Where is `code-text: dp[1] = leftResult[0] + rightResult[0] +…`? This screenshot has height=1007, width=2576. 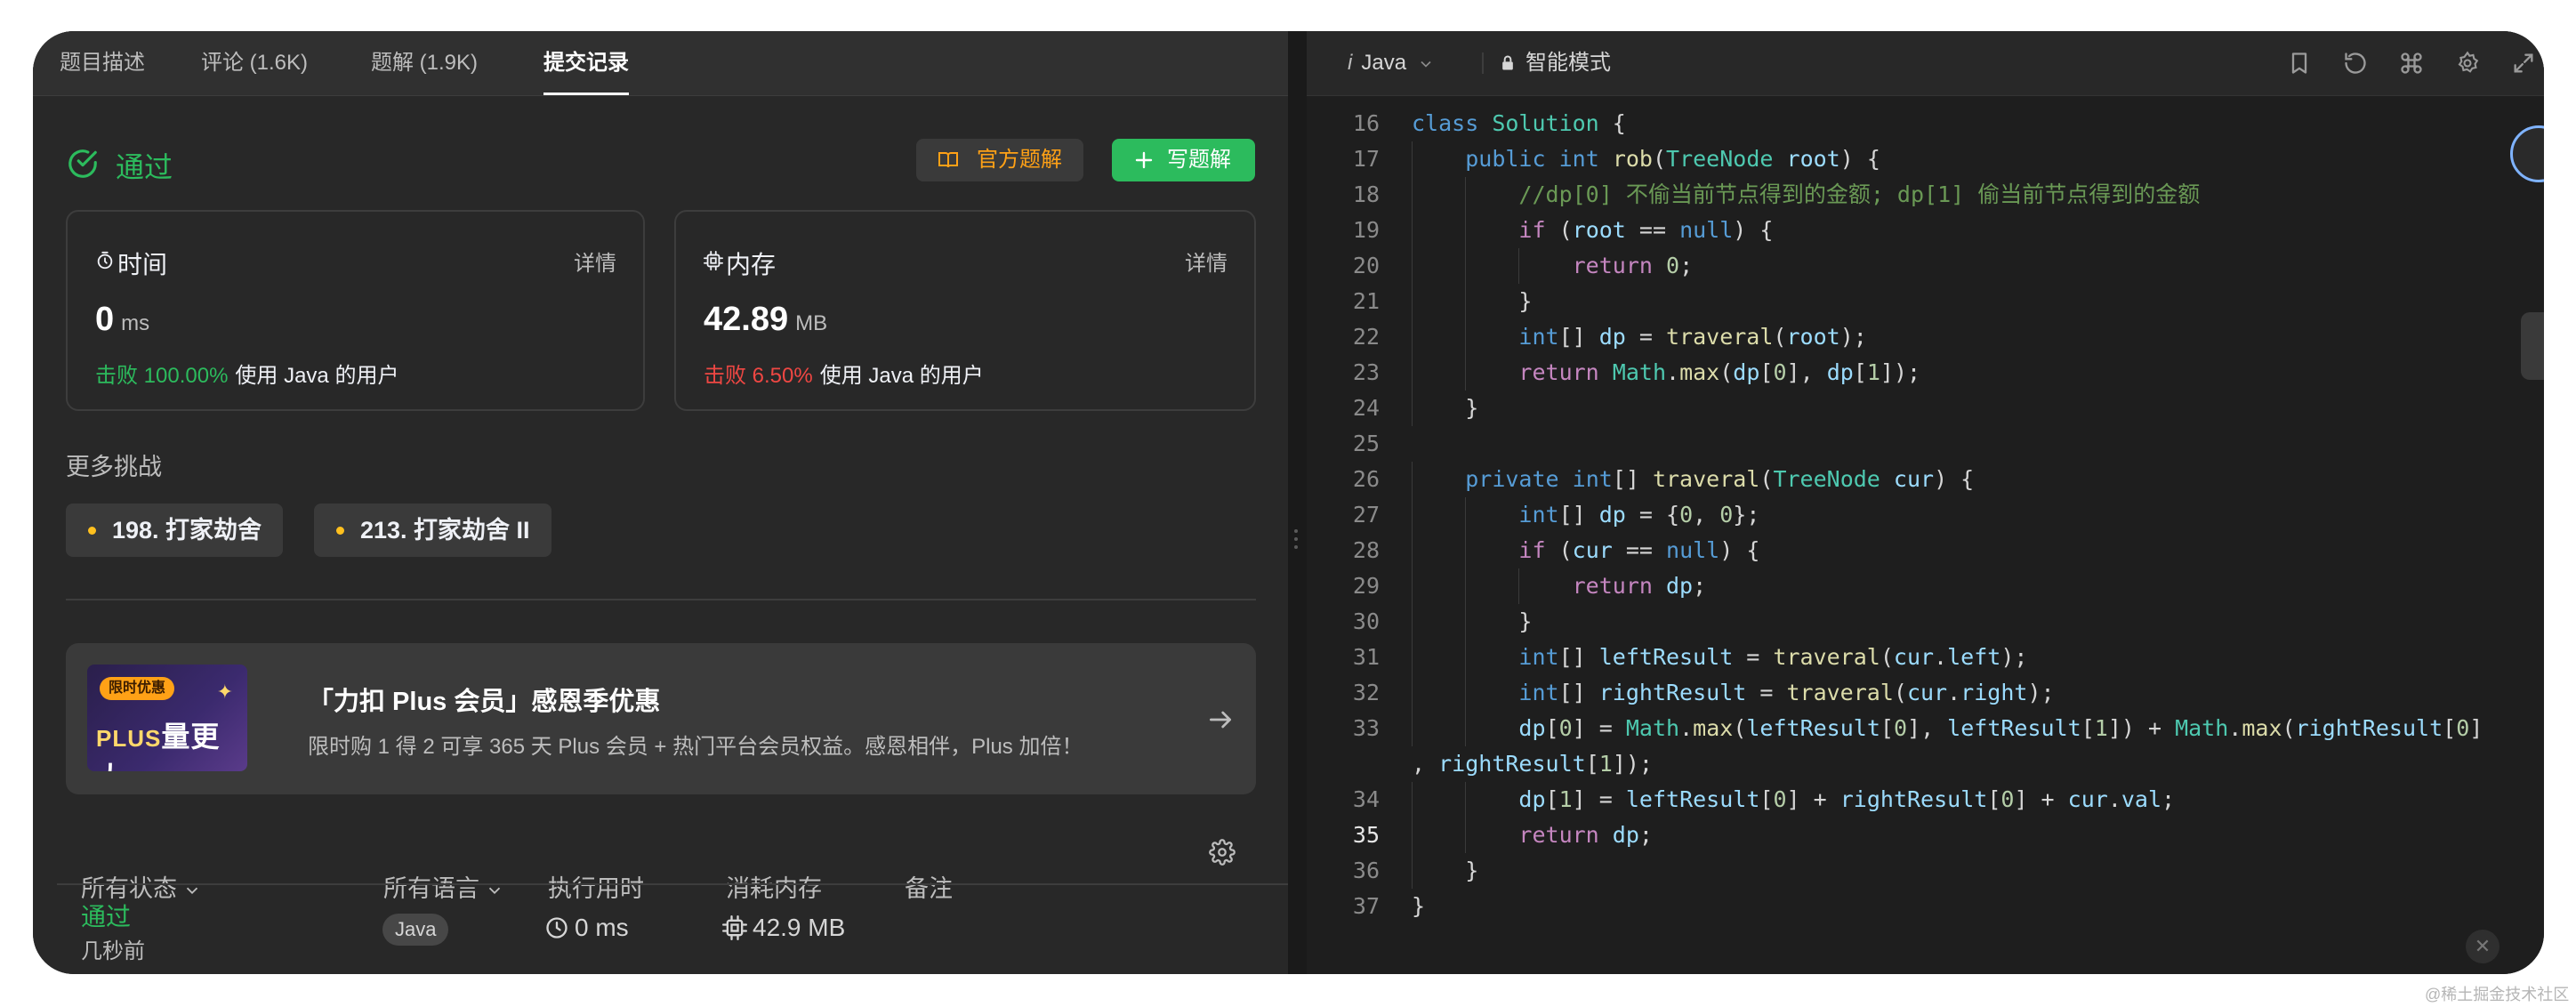 code-text: dp[1] = leftResult[0] + rightResult[0] +… is located at coordinates (1847, 799).